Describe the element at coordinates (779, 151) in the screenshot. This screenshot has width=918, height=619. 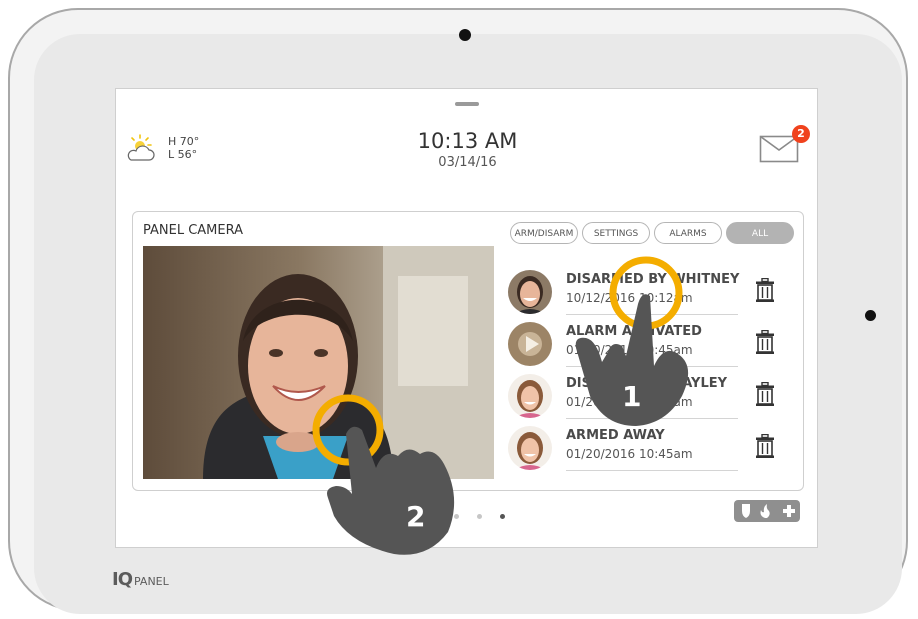
I see `messages-button` at that location.